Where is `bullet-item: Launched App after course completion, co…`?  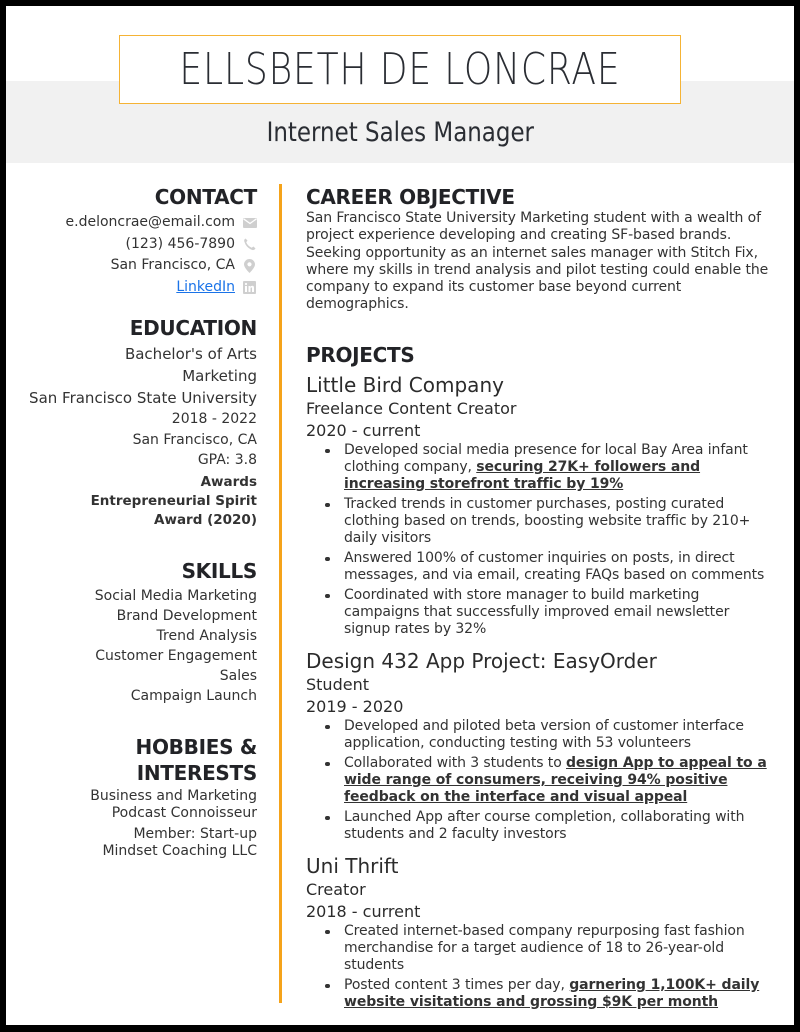 bullet-item: Launched App after course completion, co… is located at coordinates (549, 826).